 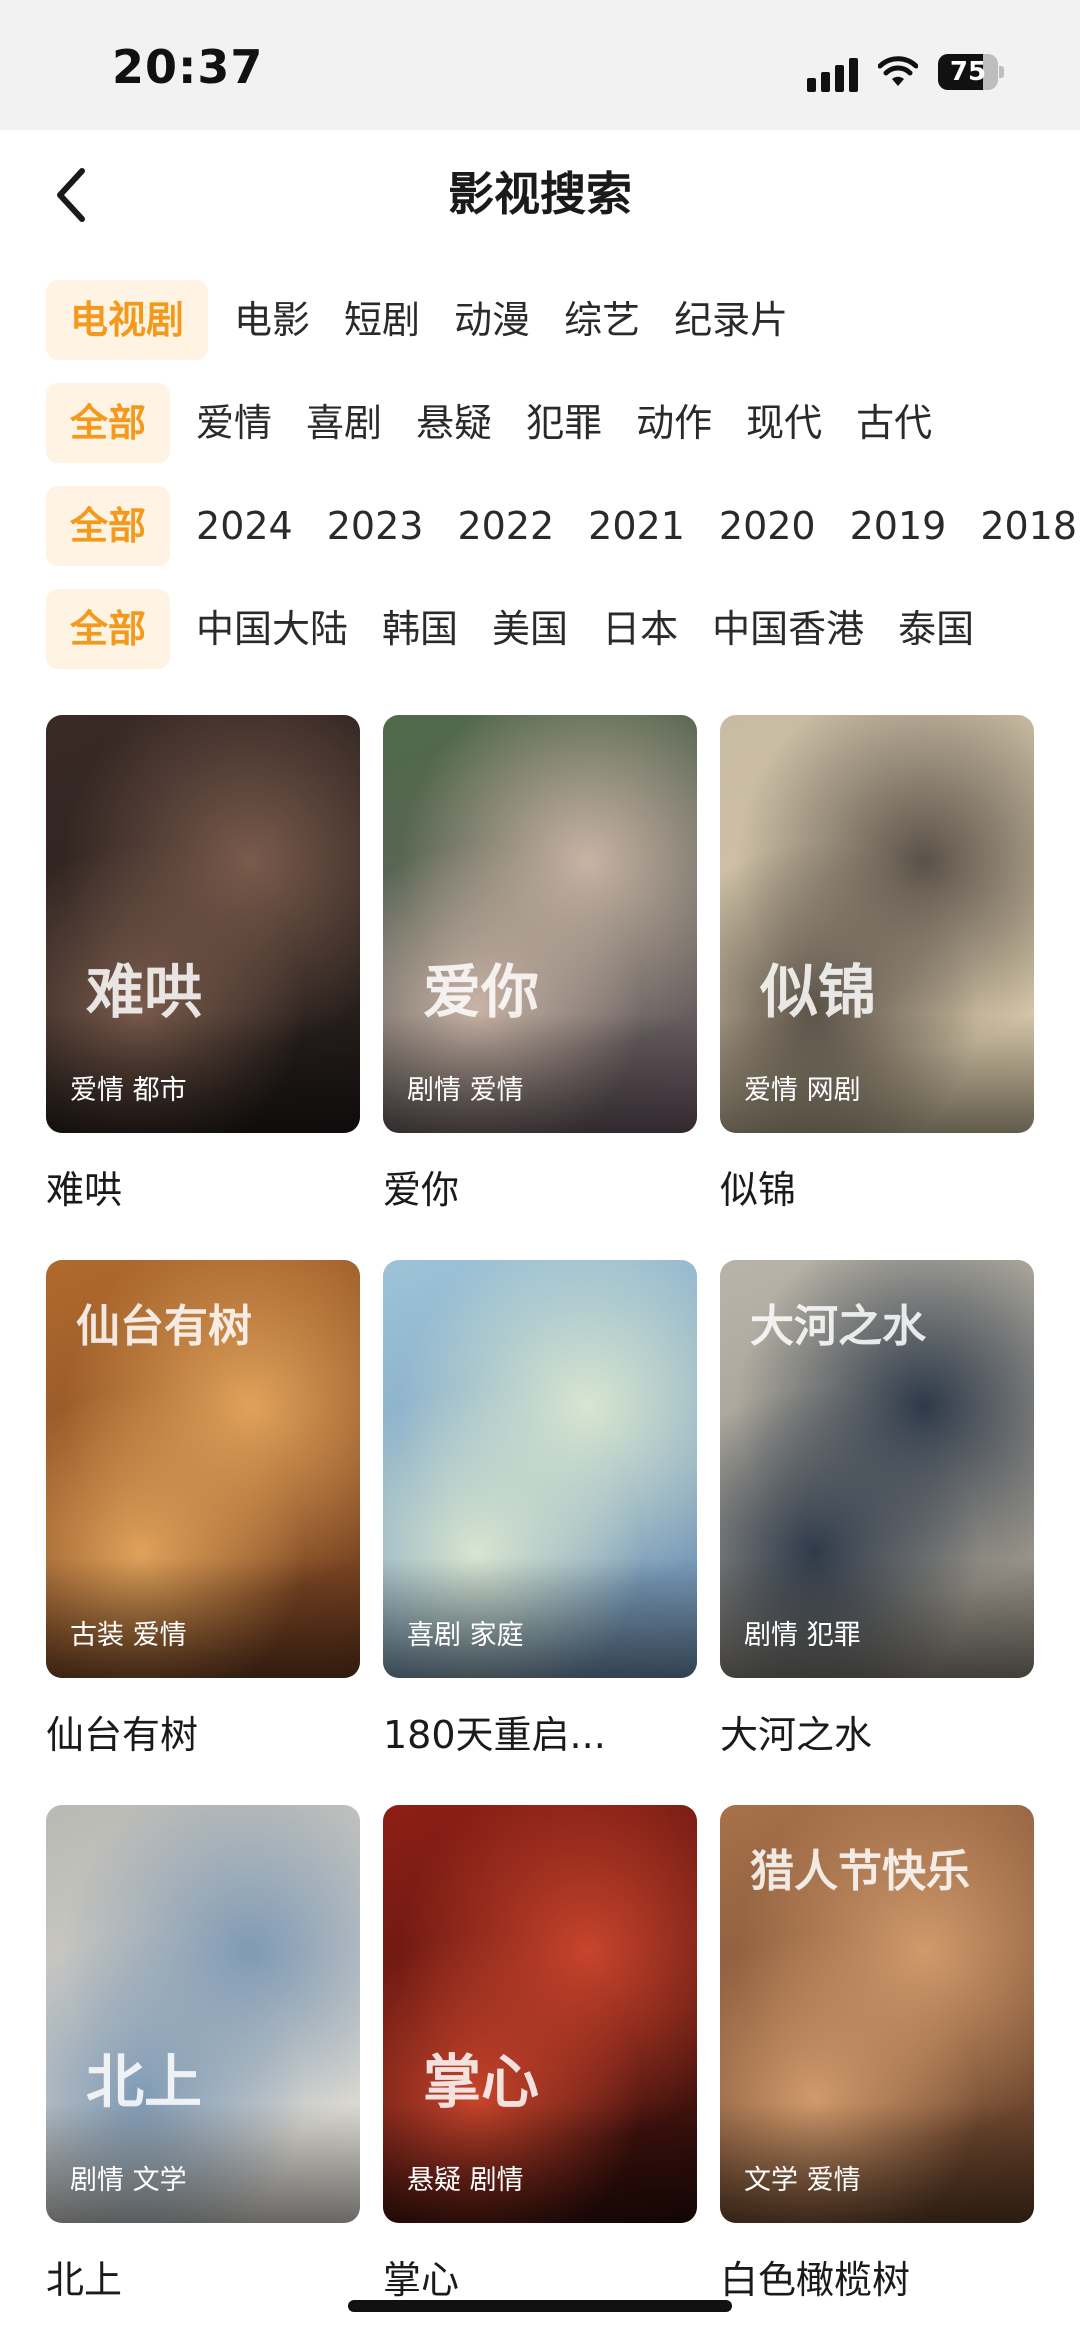 I want to click on show-poster: 大河之水剧情 犯罪, so click(x=877, y=1469).